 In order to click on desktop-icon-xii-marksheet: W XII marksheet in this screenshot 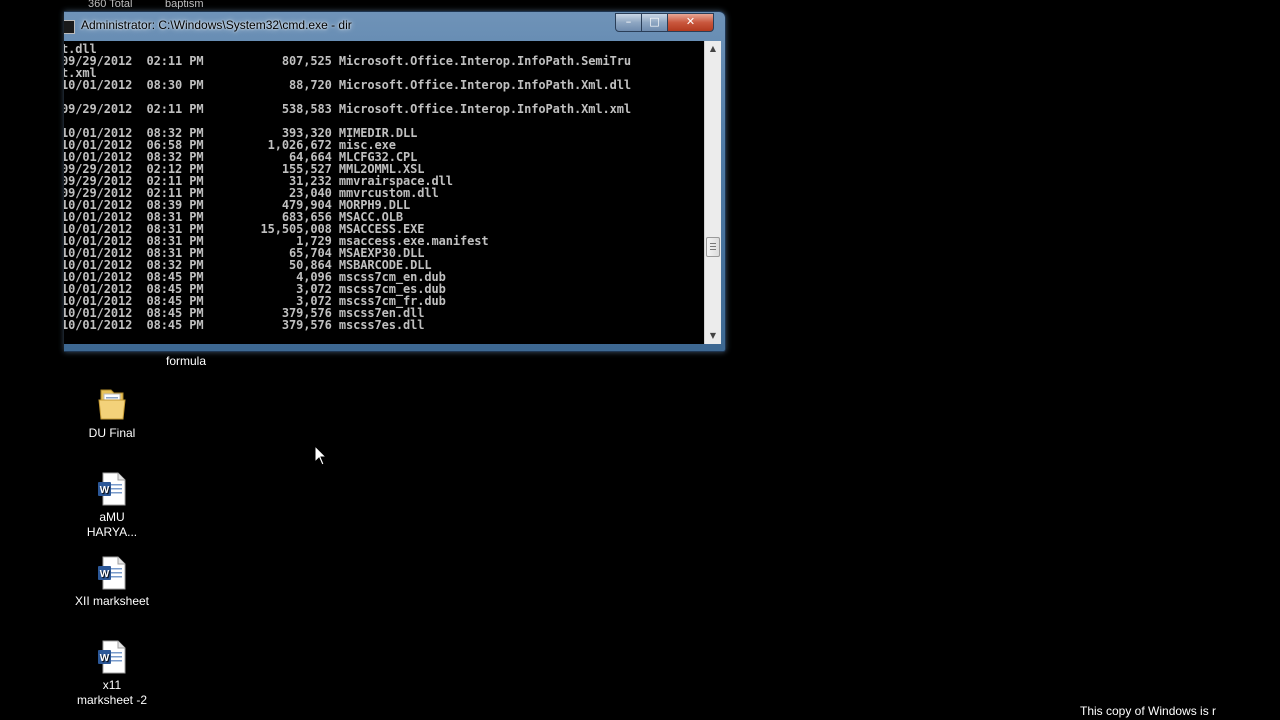, I will do `click(112, 582)`.